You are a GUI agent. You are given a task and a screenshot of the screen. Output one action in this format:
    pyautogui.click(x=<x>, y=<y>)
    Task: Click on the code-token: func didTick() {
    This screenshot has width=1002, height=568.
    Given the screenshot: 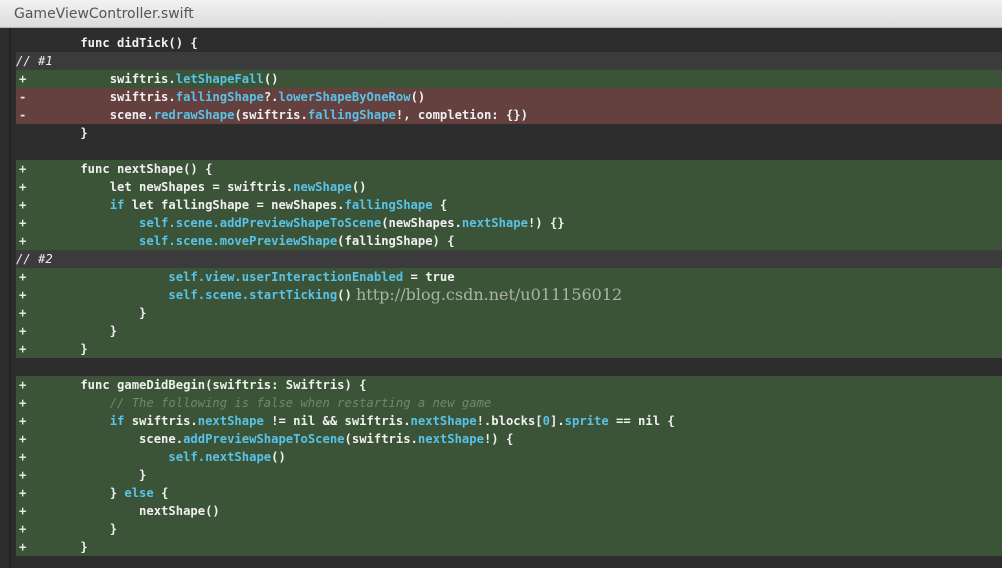 What is the action you would take?
    pyautogui.click(x=124, y=43)
    